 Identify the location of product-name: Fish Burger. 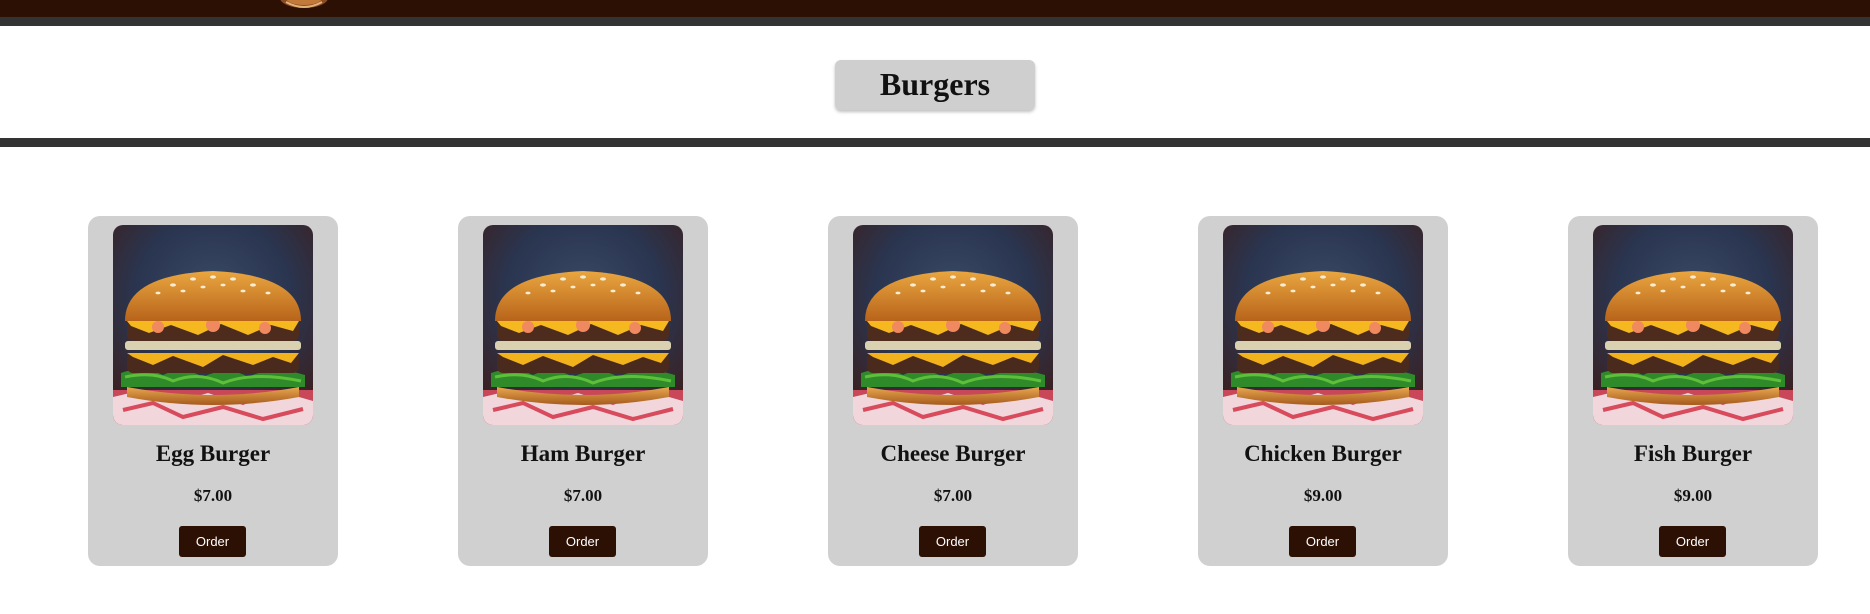
(1693, 453).